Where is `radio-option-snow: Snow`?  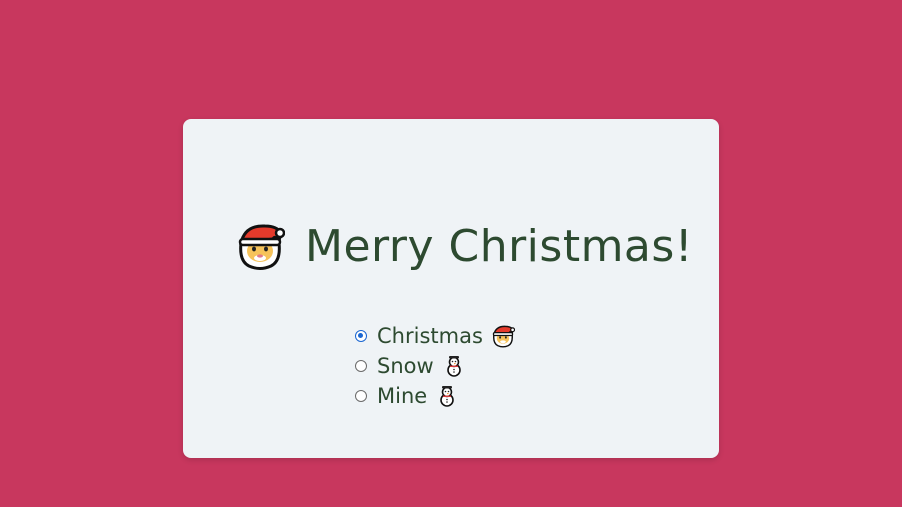 radio-option-snow: Snow is located at coordinates (435, 366).